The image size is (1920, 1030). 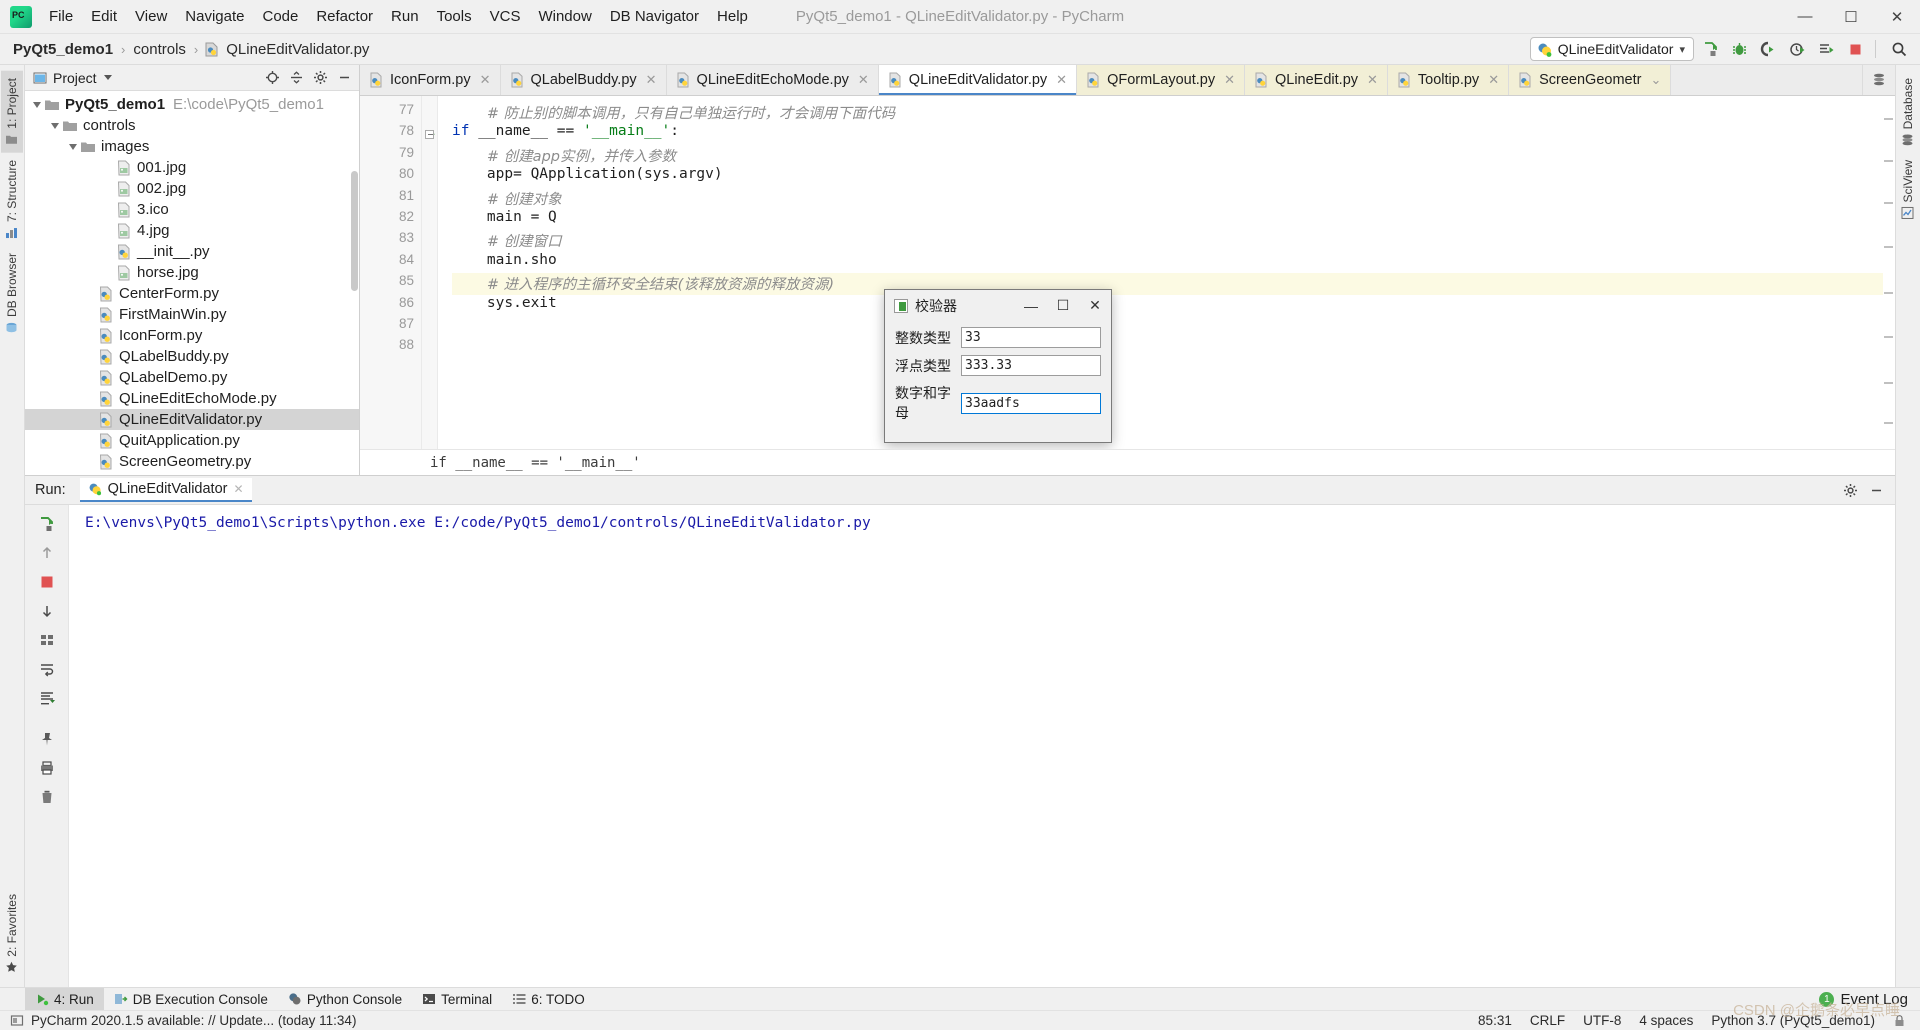 What do you see at coordinates (192, 440) in the screenshot?
I see `tree-item: QuitApplication.py` at bounding box center [192, 440].